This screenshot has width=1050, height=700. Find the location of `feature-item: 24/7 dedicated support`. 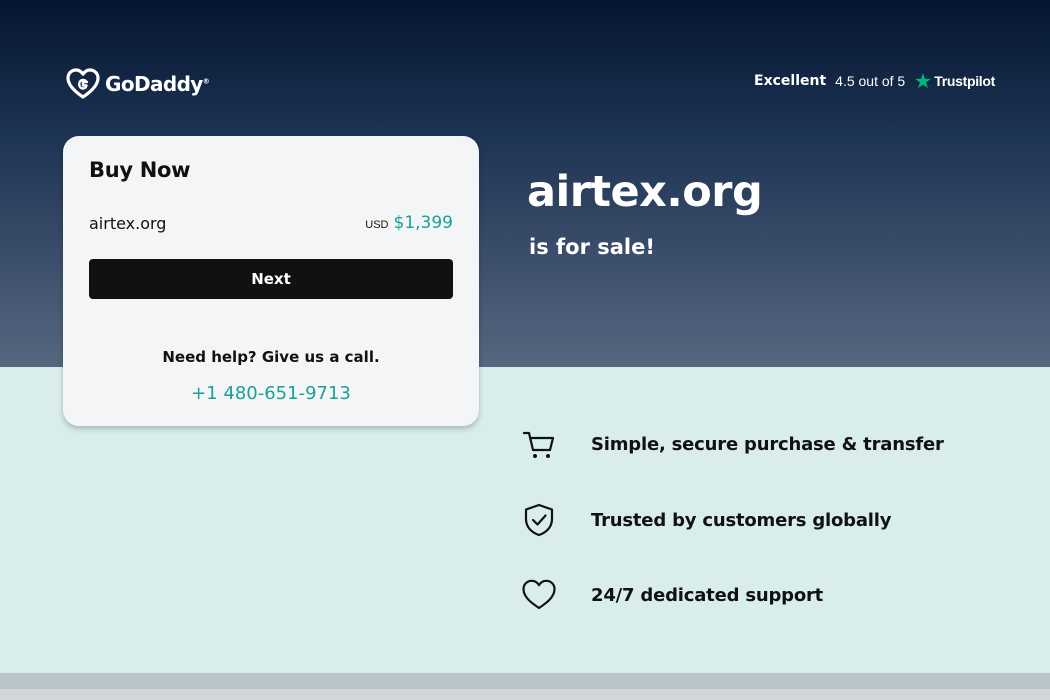

feature-item: 24/7 dedicated support is located at coordinates (672, 595).